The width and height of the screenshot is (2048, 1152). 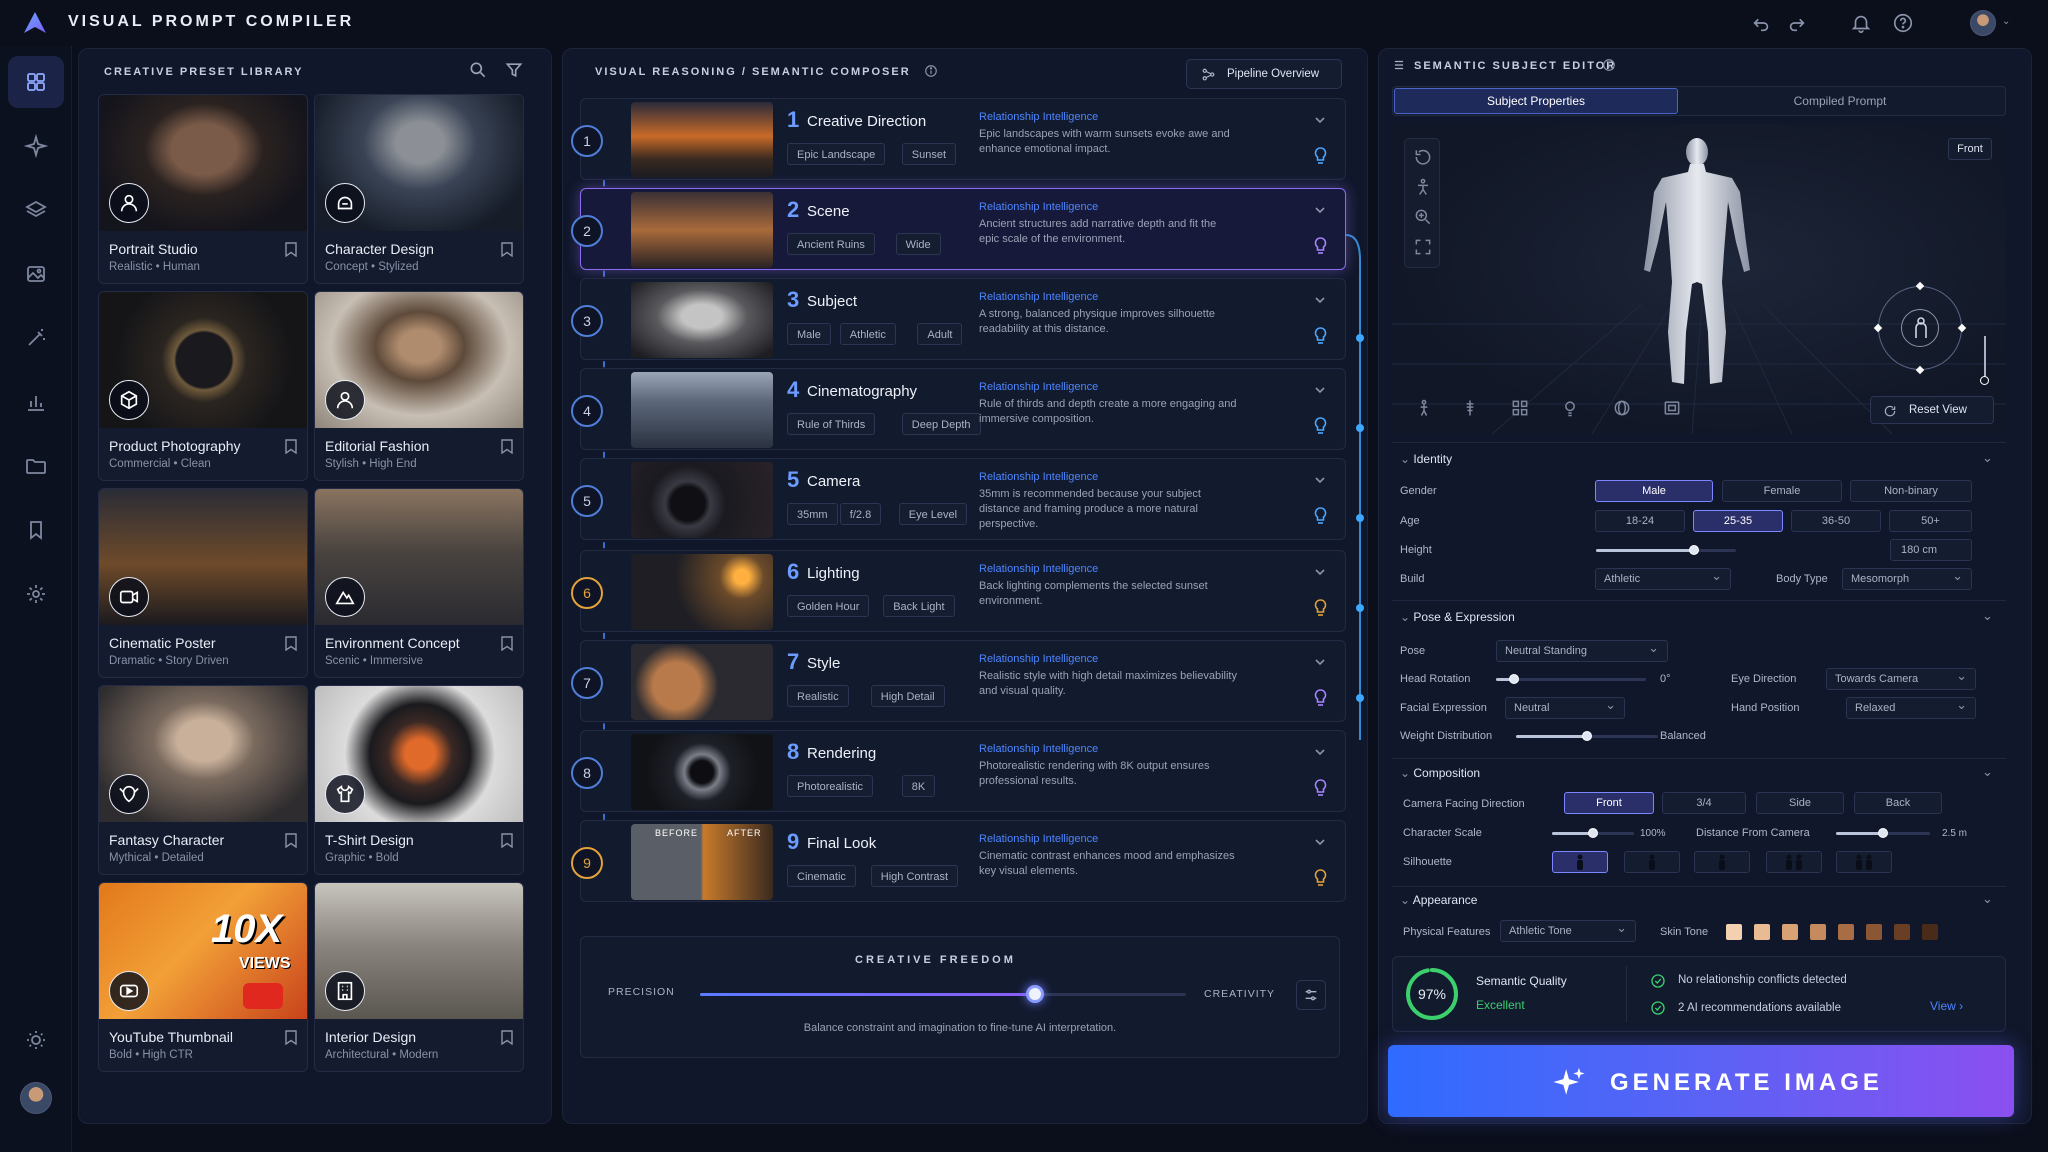 What do you see at coordinates (36, 402) in the screenshot?
I see `rail-analytics-button` at bounding box center [36, 402].